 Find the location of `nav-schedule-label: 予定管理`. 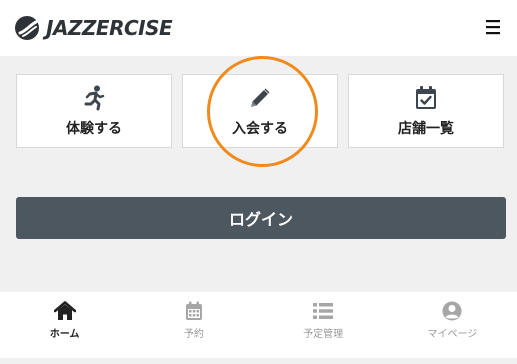

nav-schedule-label: 予定管理 is located at coordinates (323, 334).